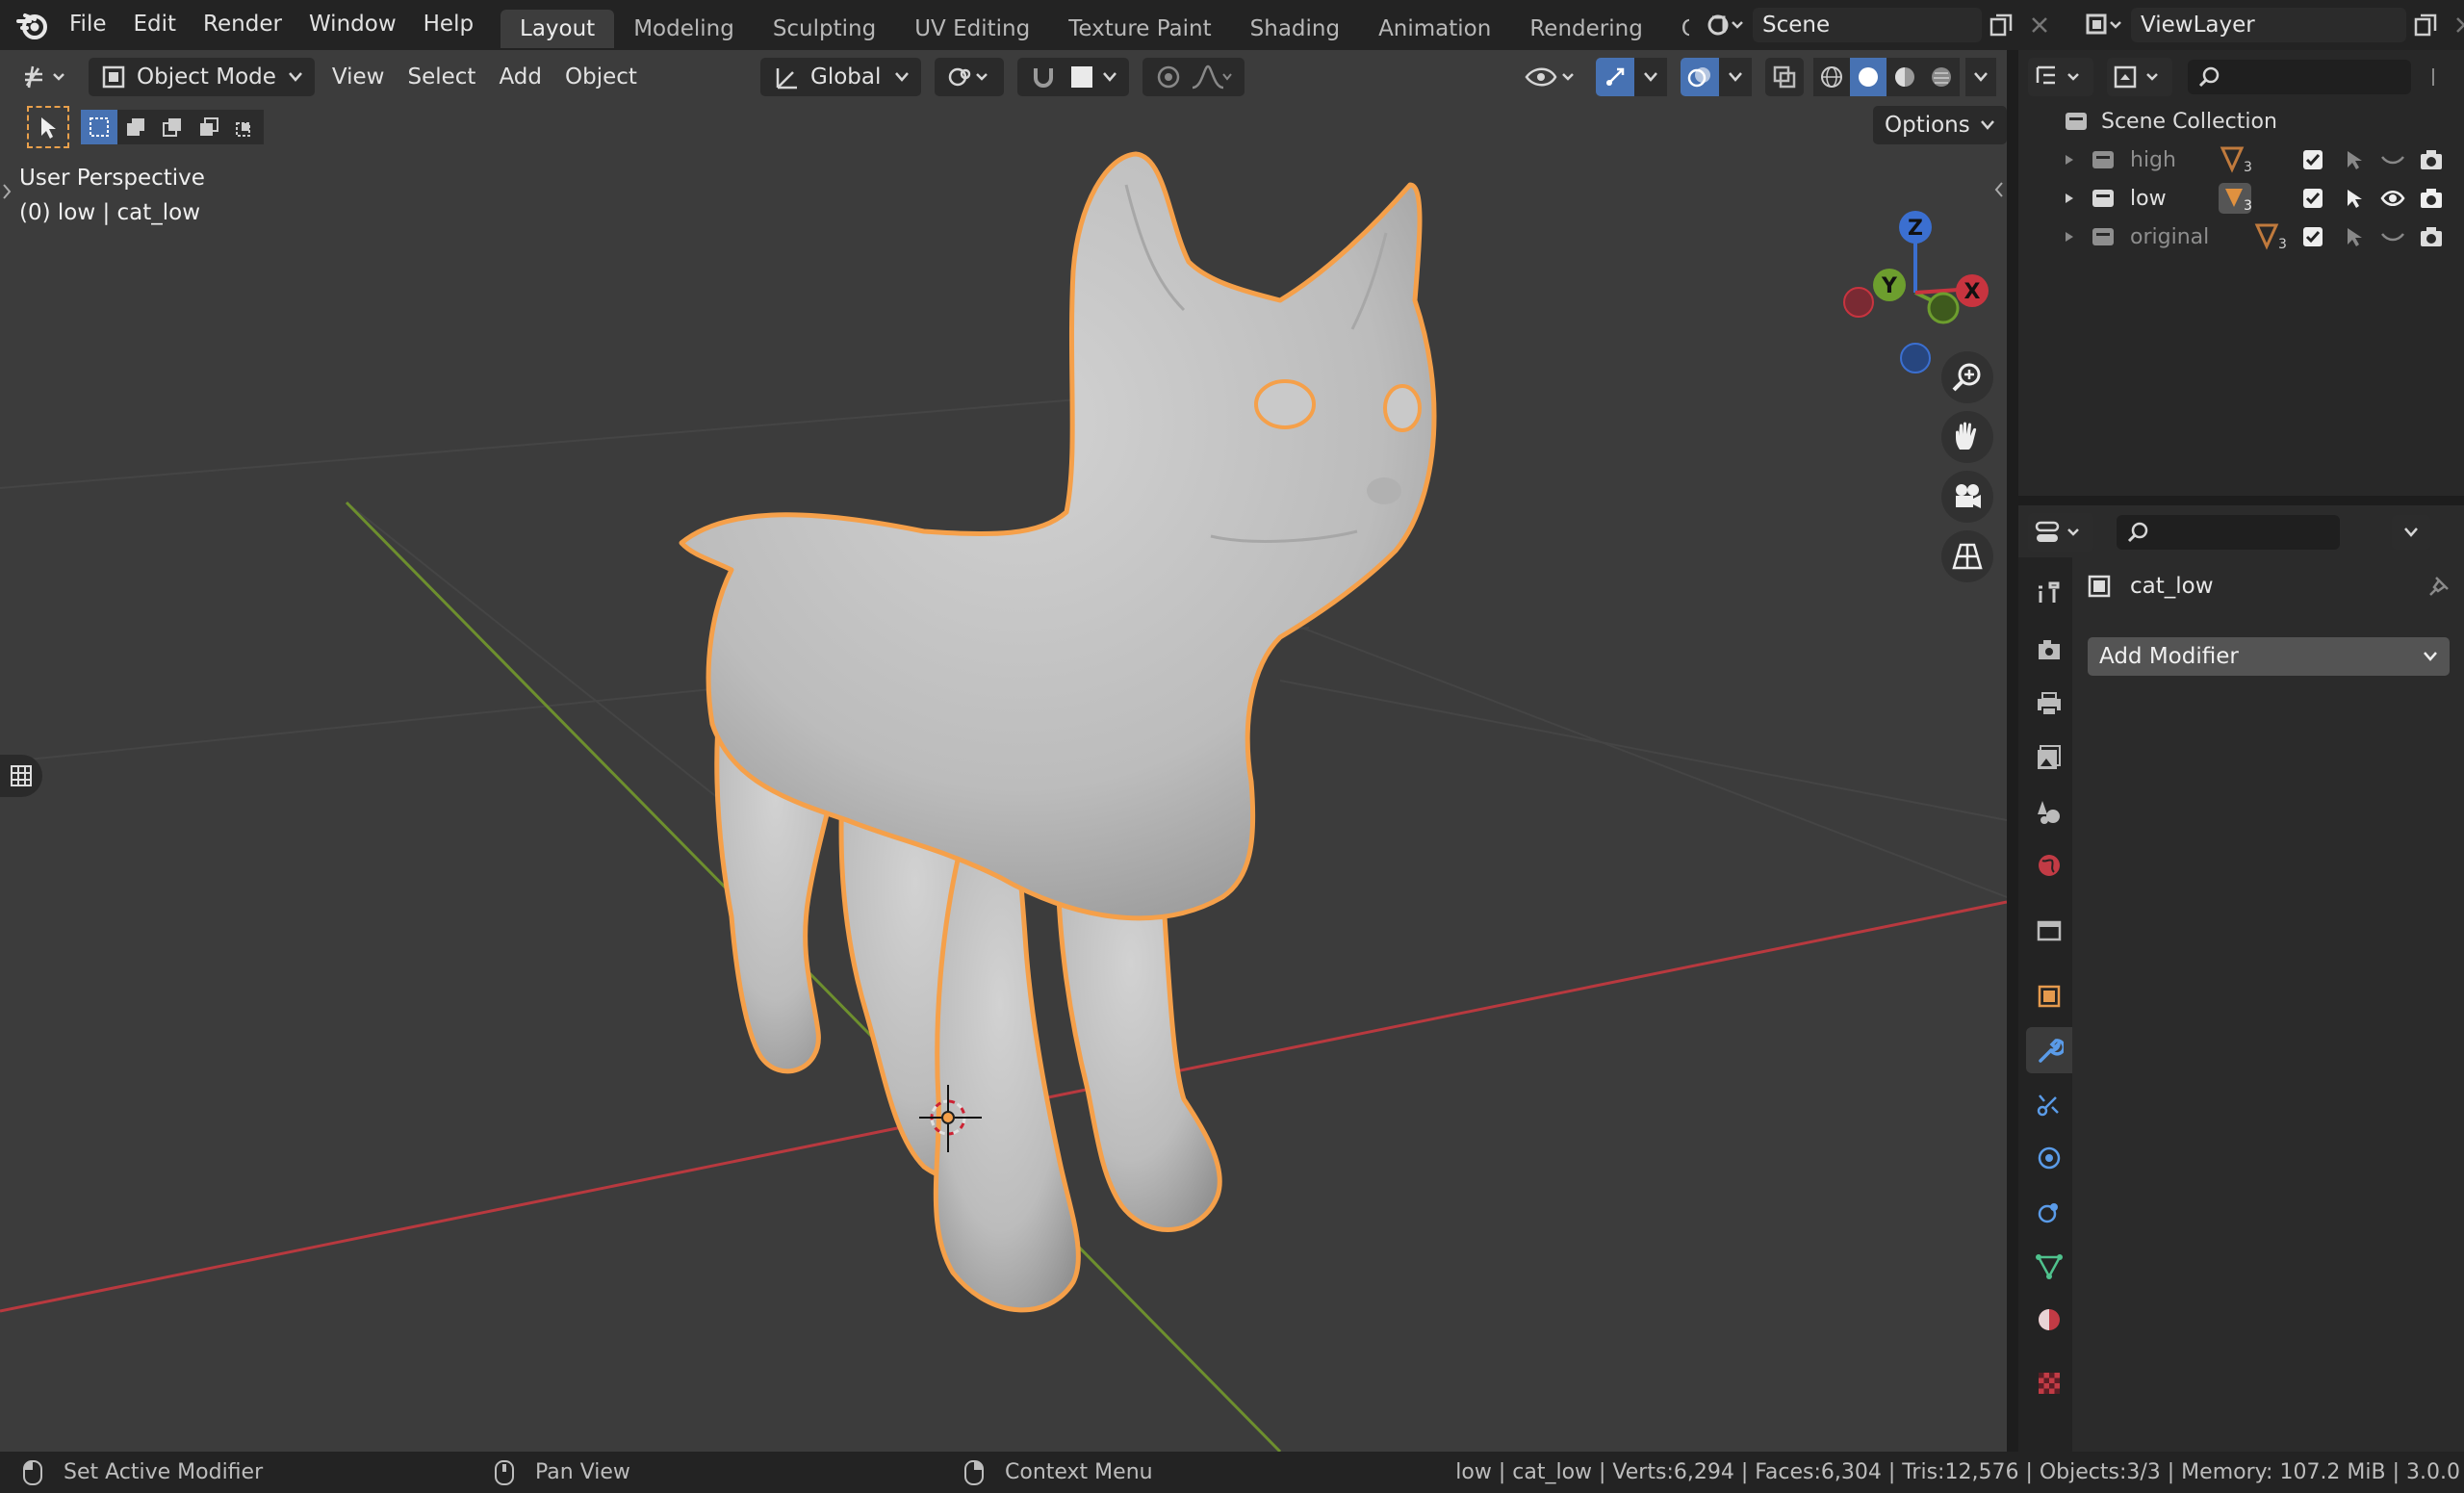  What do you see at coordinates (2268, 25) in the screenshot?
I see `view-layer-name-field: ViewLayer` at bounding box center [2268, 25].